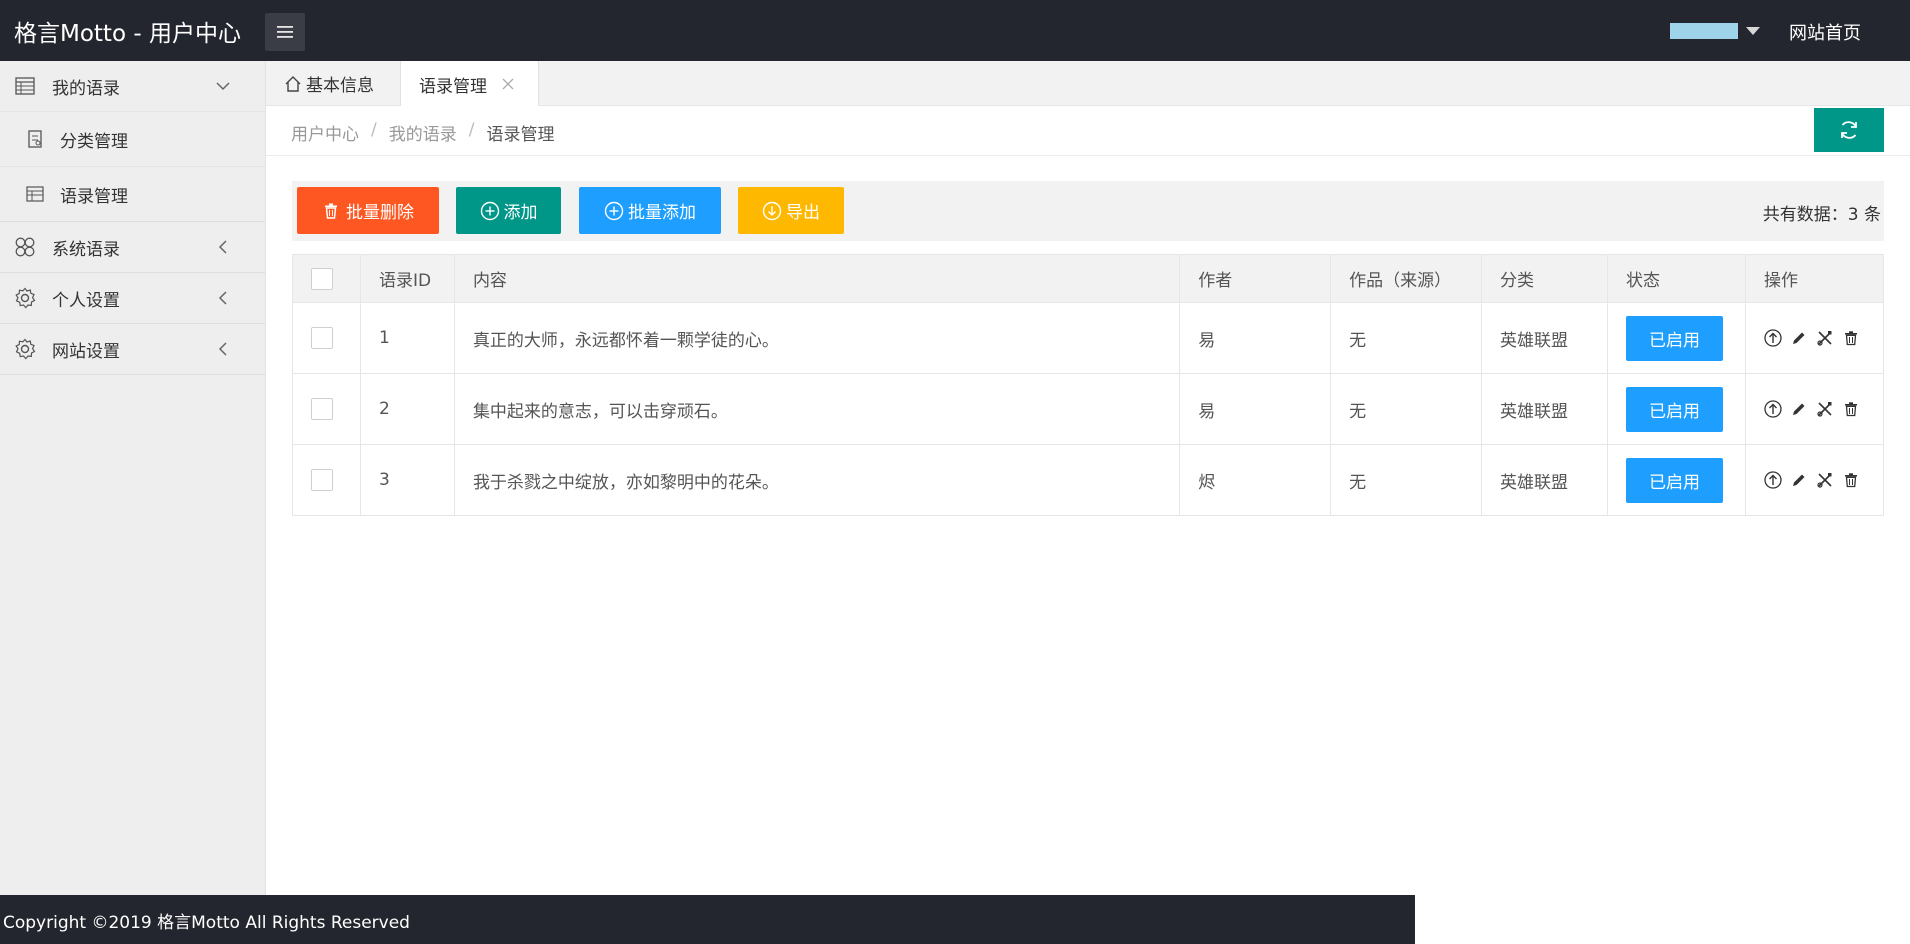 This screenshot has height=944, width=1910. What do you see at coordinates (520, 213) in the screenshot?
I see `button-label: 添加` at bounding box center [520, 213].